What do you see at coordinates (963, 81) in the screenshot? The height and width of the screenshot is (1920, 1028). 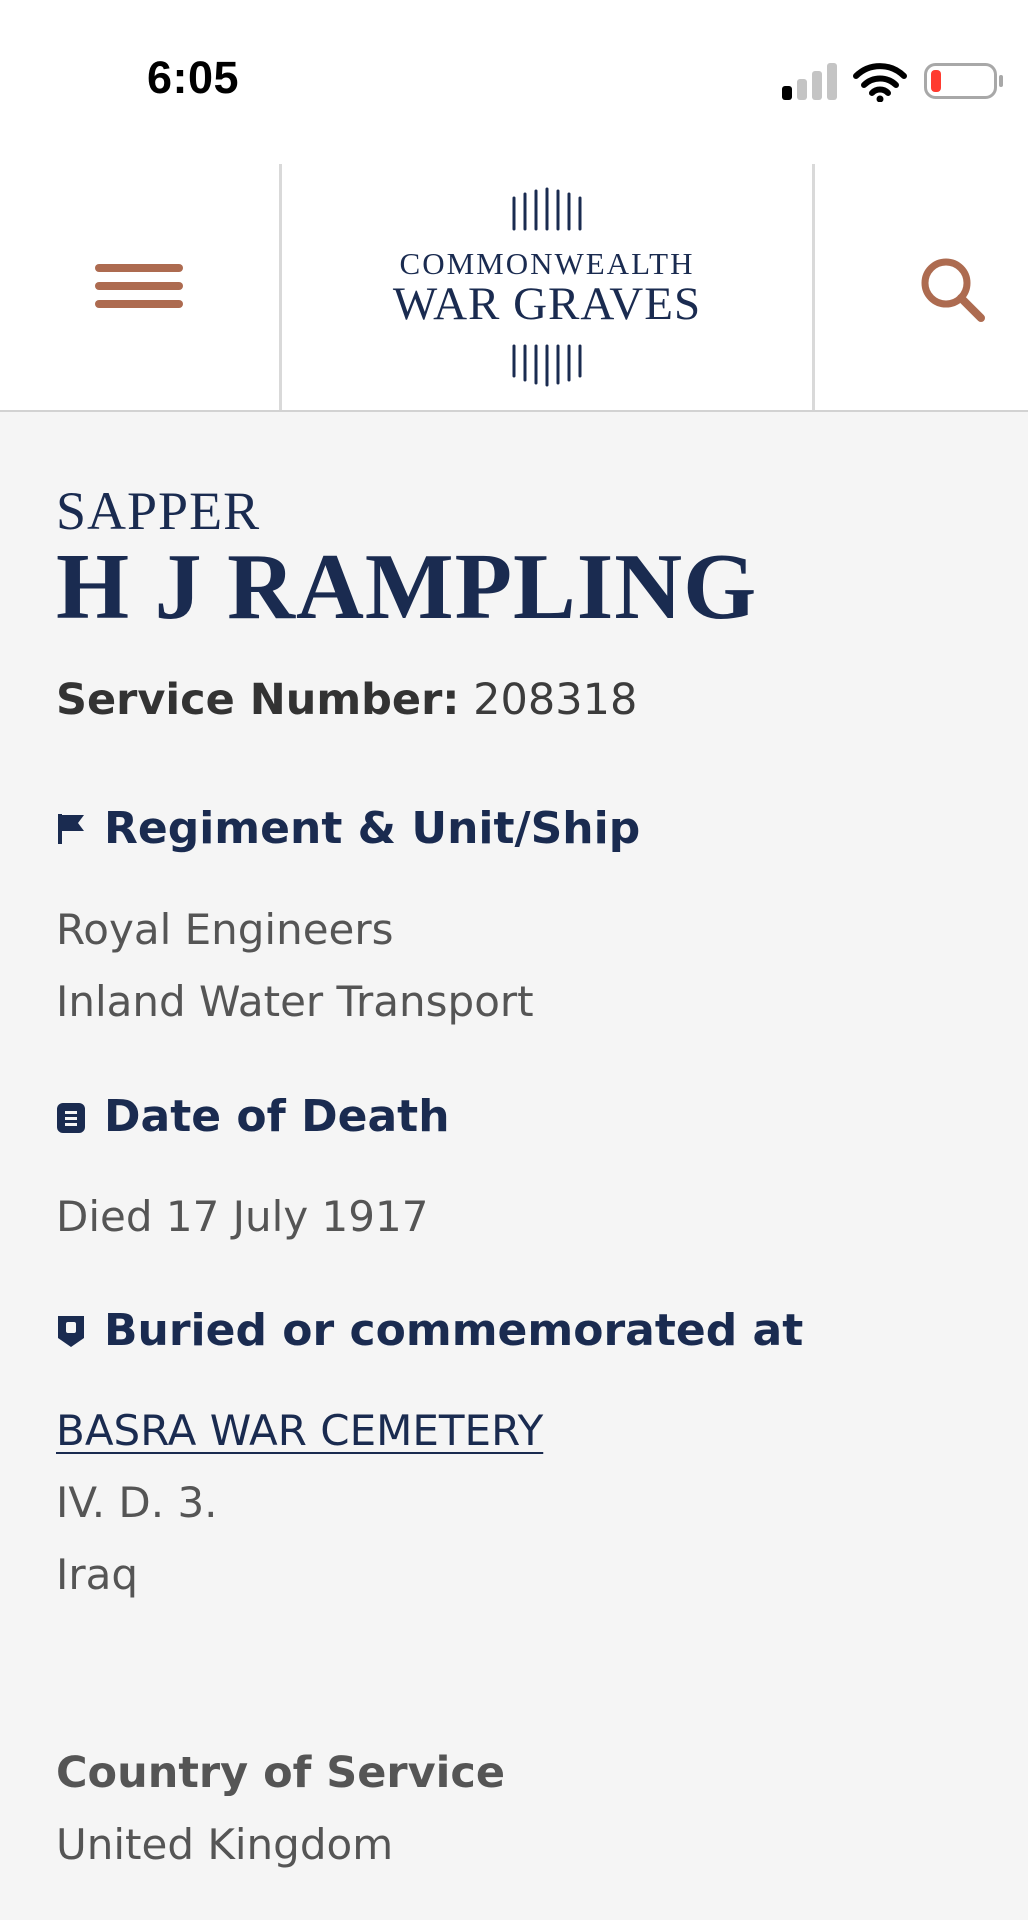 I see `battery-low-icon` at bounding box center [963, 81].